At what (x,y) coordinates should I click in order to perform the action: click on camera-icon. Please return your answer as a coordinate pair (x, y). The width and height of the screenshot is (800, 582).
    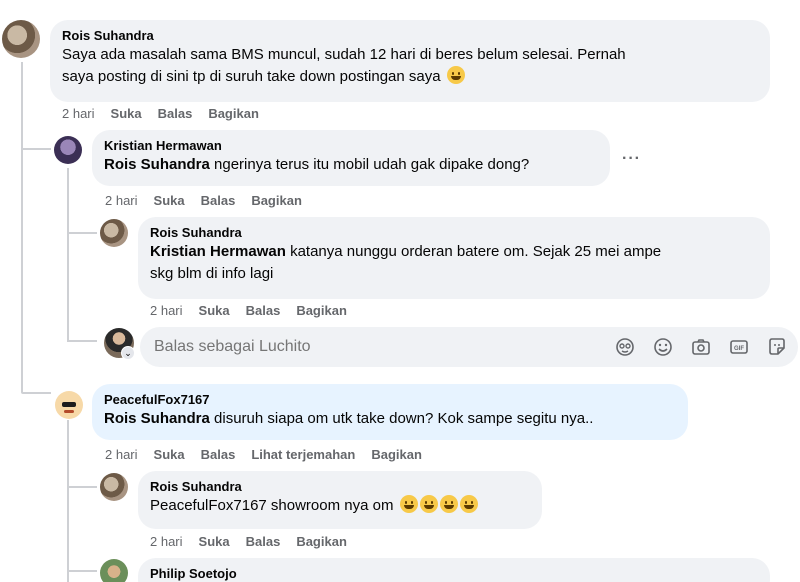
    Looking at the image, I should click on (701, 347).